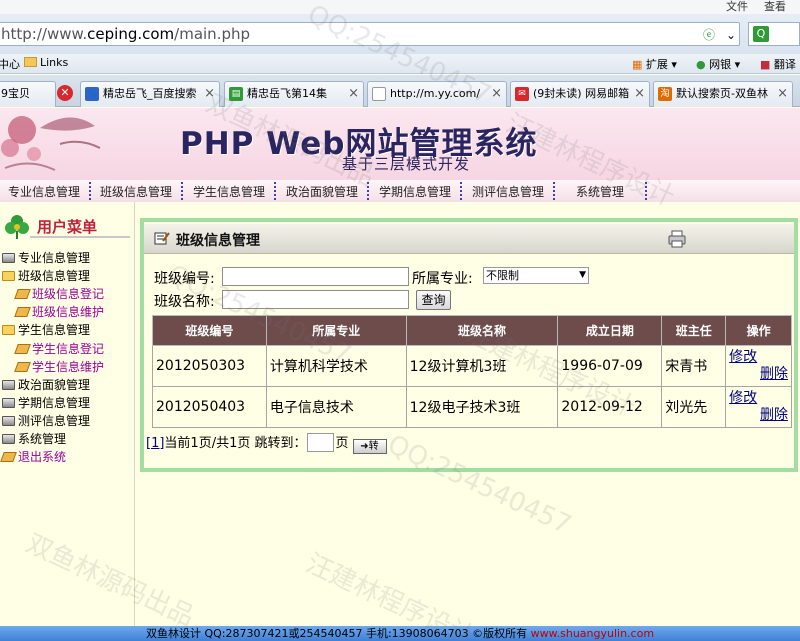 This screenshot has height=641, width=800. Describe the element at coordinates (46, 62) in the screenshot. I see `fav-links: Links` at that location.